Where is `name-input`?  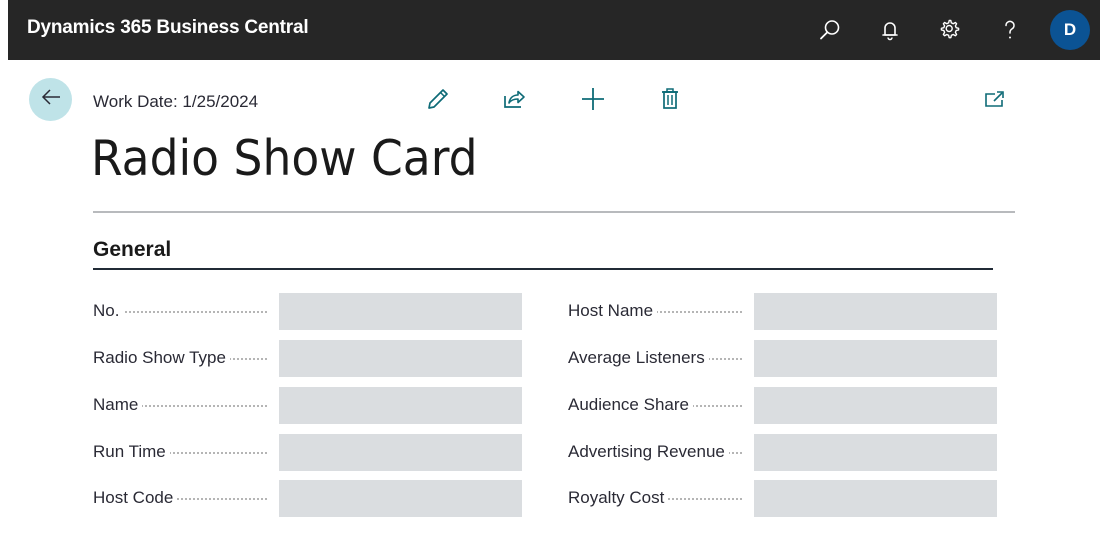 name-input is located at coordinates (400, 405).